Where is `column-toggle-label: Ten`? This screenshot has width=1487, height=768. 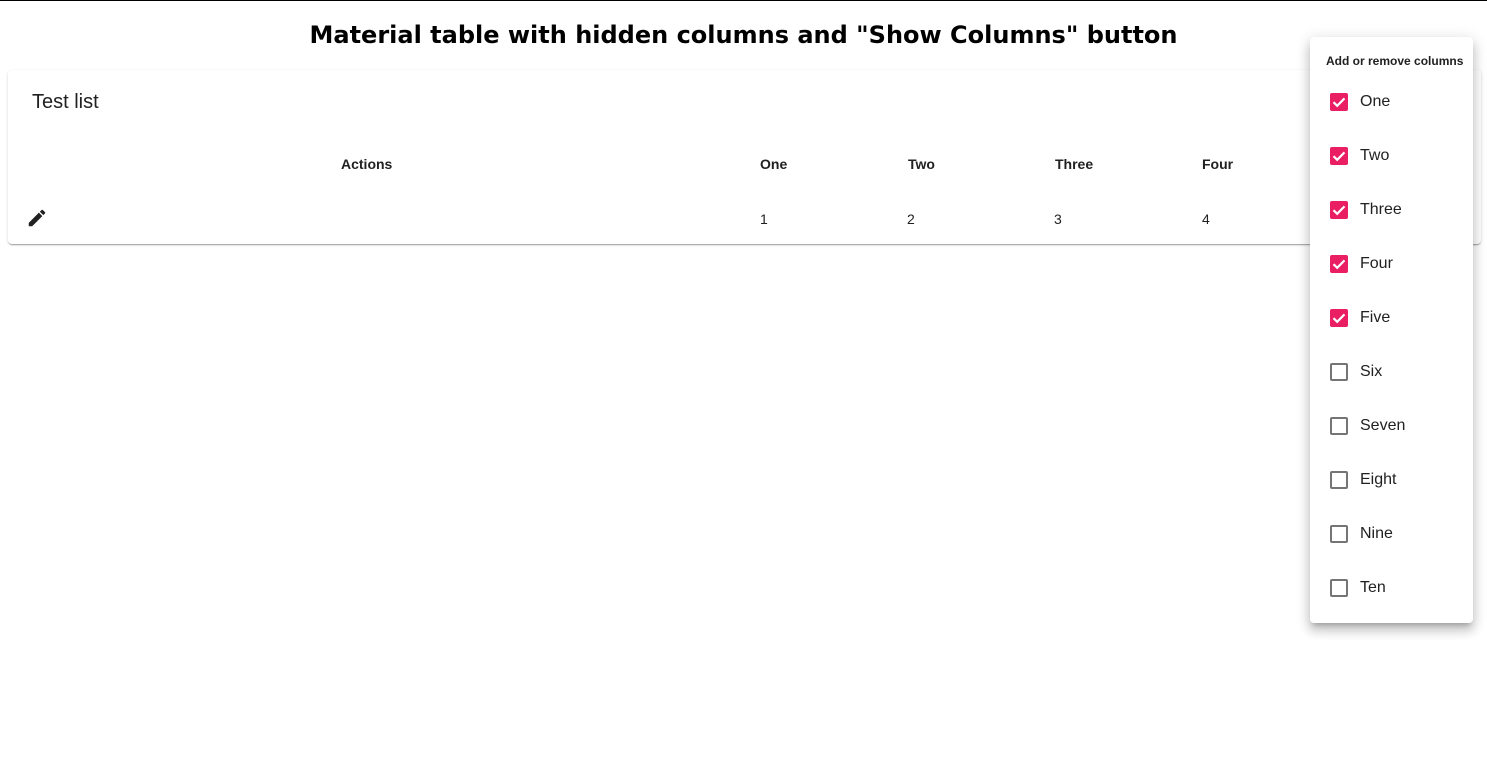
column-toggle-label: Ten is located at coordinates (1373, 587).